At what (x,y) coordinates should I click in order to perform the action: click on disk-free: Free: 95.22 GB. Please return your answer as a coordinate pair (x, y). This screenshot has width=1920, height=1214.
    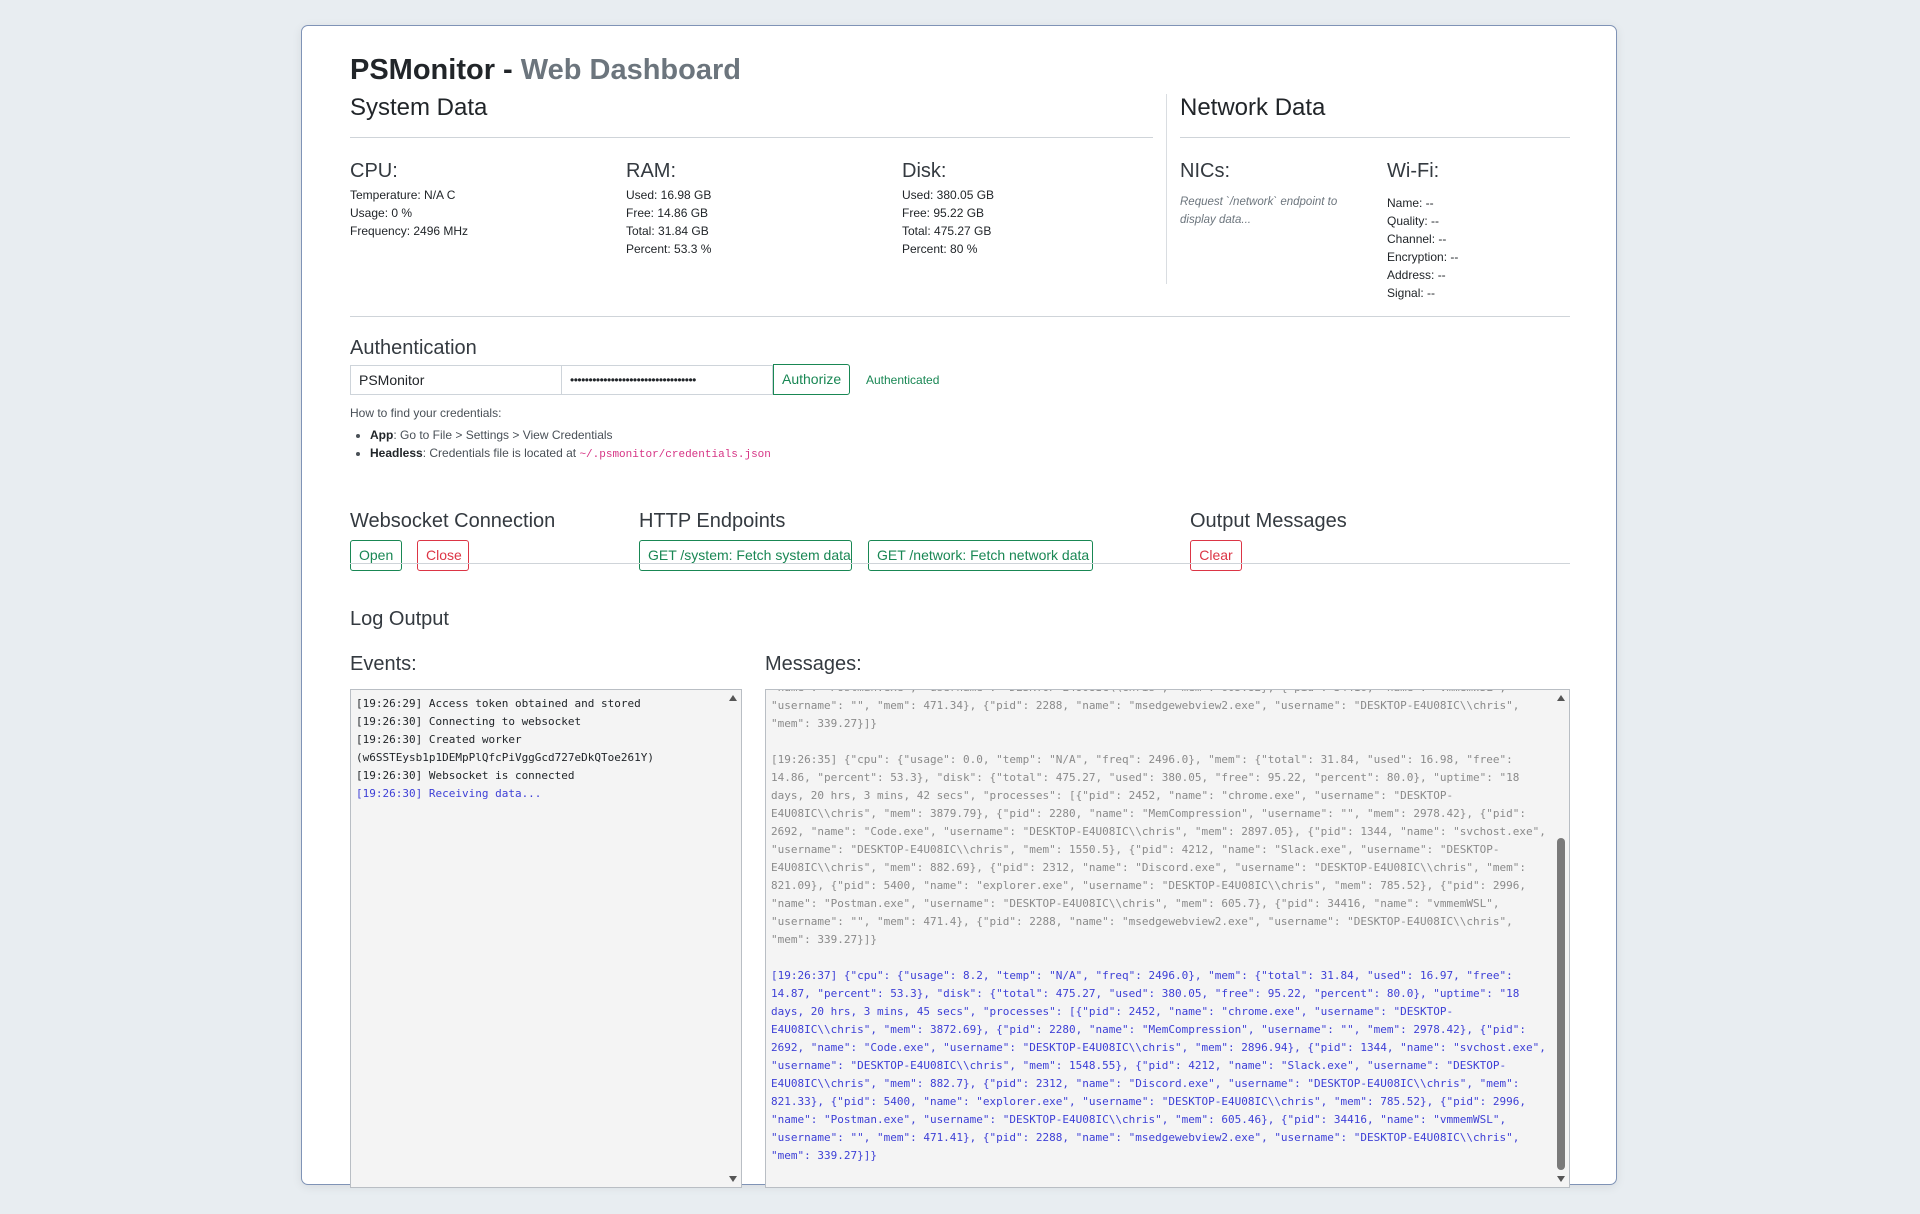
    Looking at the image, I should click on (943, 213).